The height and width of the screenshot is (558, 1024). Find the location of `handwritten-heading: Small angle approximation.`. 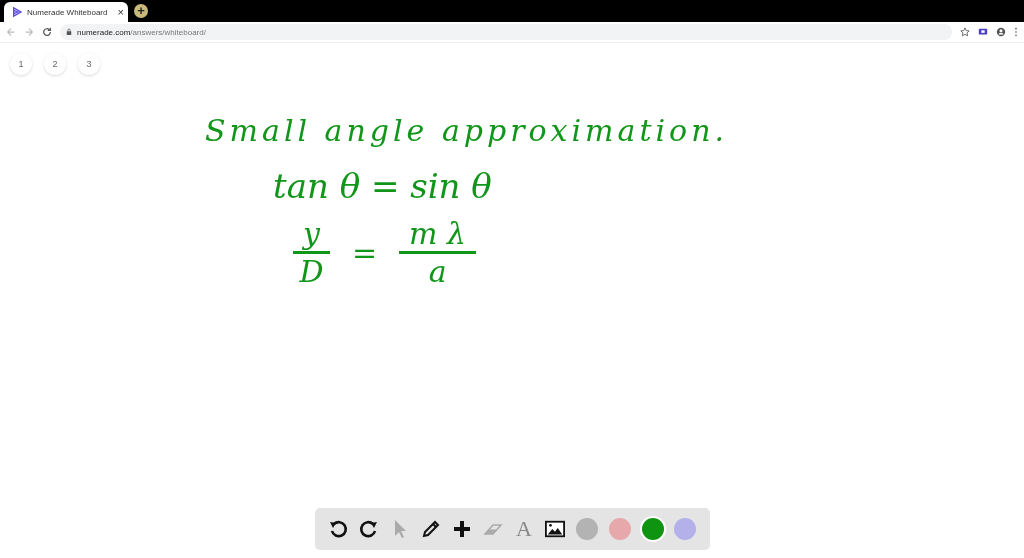

handwritten-heading: Small angle approximation. is located at coordinates (467, 130).